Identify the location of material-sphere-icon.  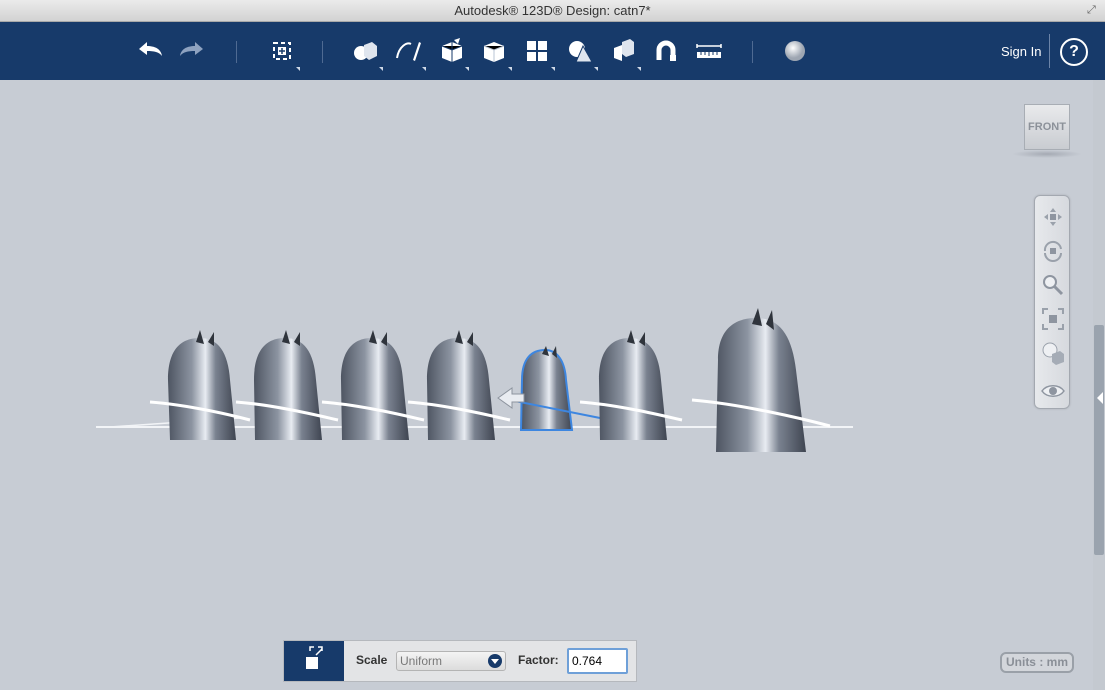
(795, 51).